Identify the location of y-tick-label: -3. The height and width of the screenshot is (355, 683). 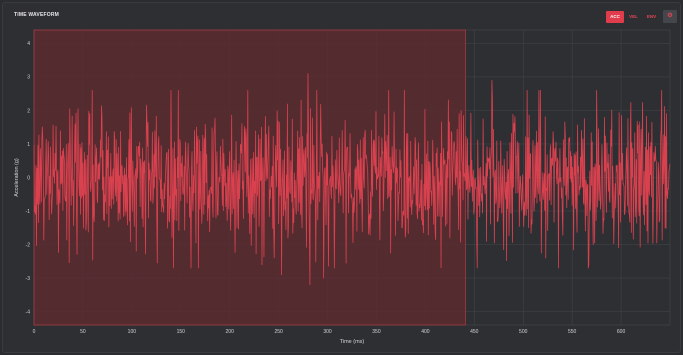
(28, 279).